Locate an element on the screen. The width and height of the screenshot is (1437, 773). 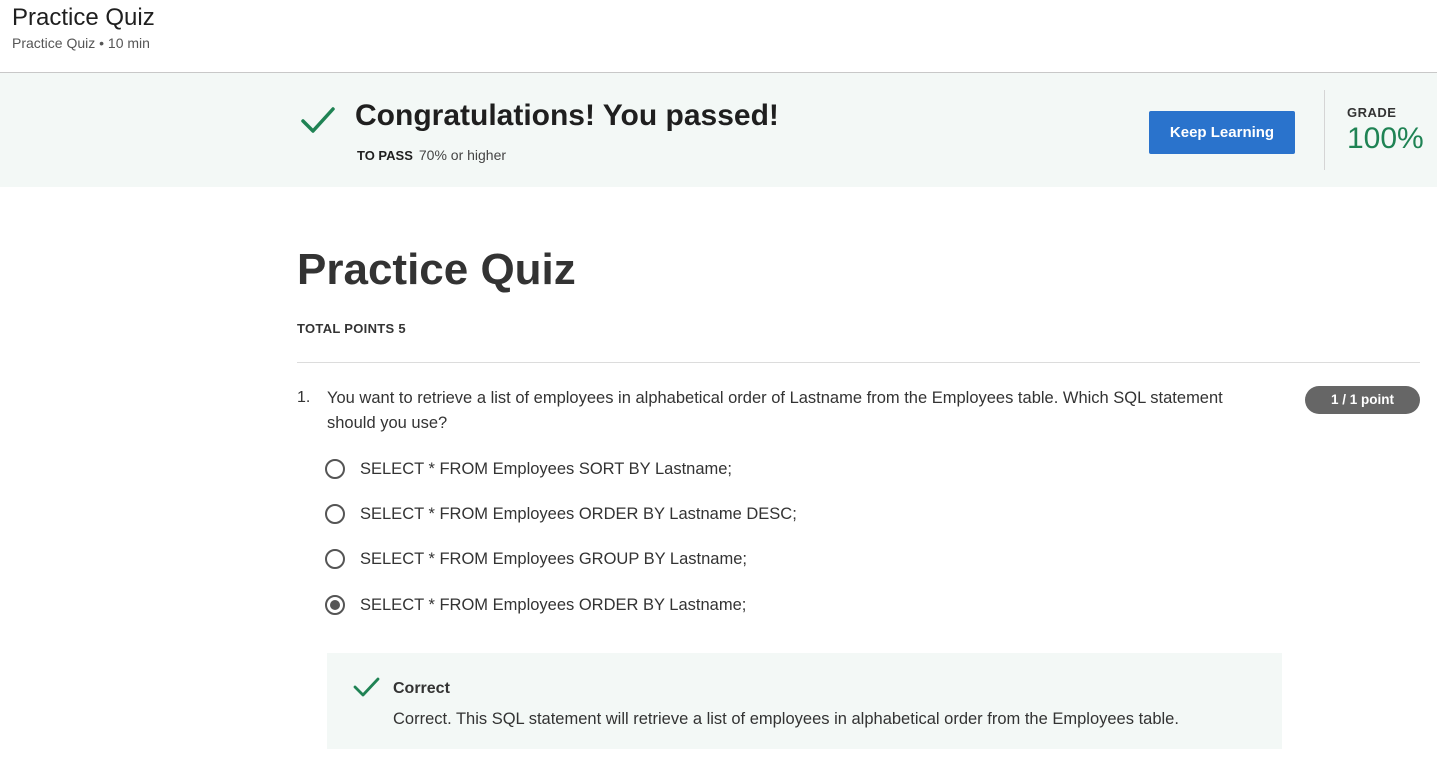
pass-requirement: TO PASS 70% or higher is located at coordinates (431, 155).